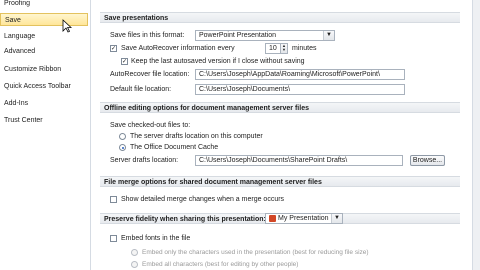 The height and width of the screenshot is (270, 480). What do you see at coordinates (150, 74) in the screenshot?
I see `autorecover-location-label: AutoRecover file location:` at bounding box center [150, 74].